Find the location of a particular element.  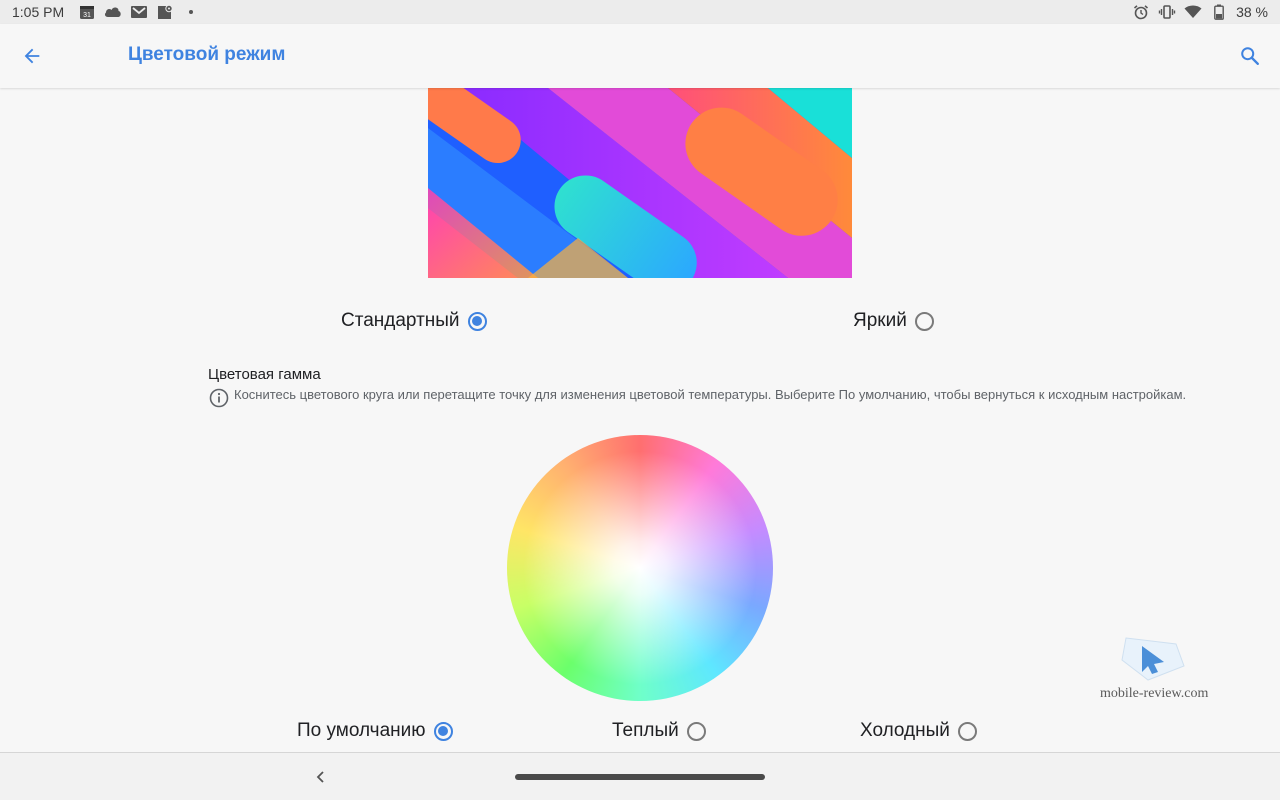

alarm-icon is located at coordinates (1141, 12).